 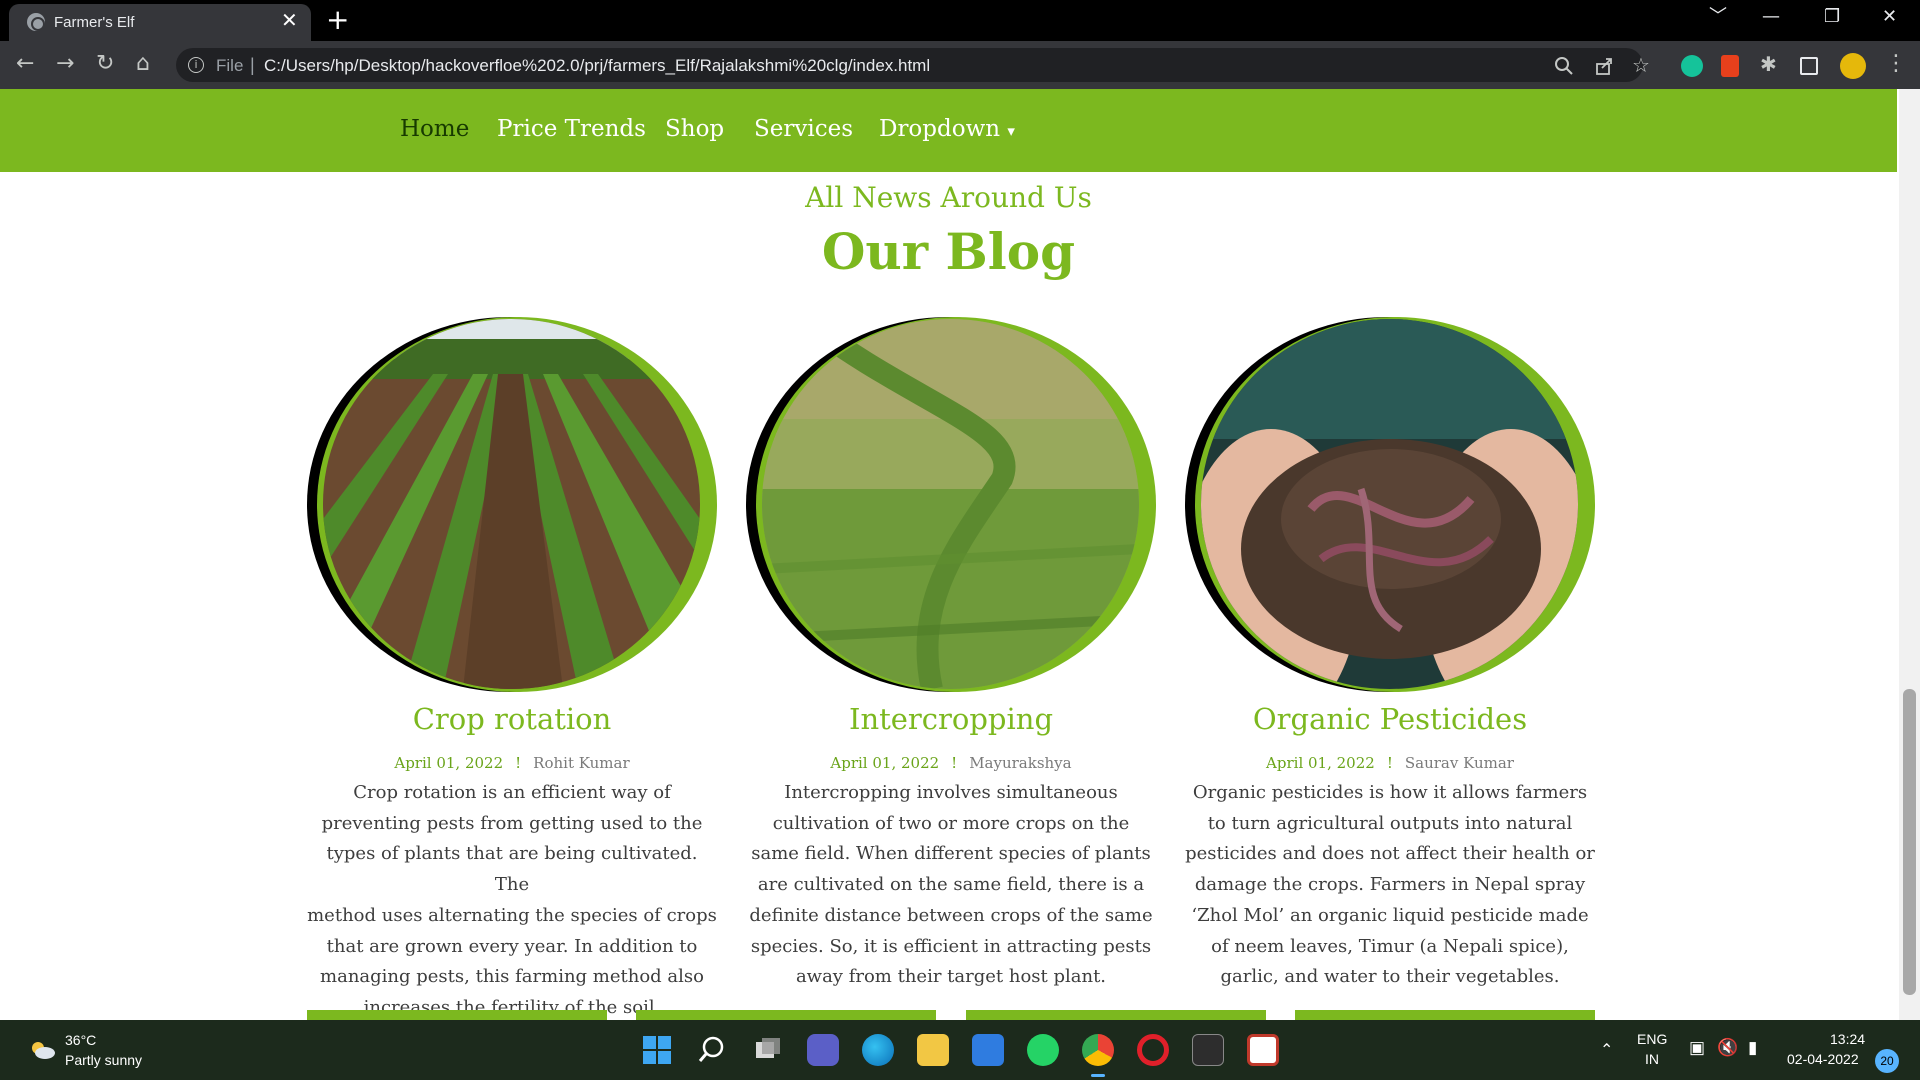 I want to click on network-icon: ▣, so click(x=1697, y=1048).